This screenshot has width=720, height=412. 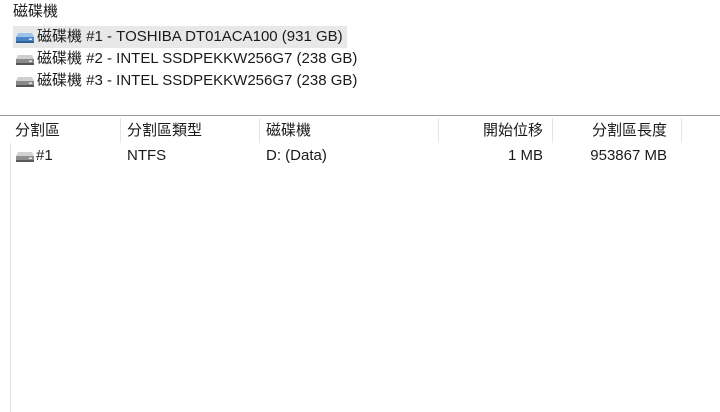 I want to click on cell-start: 1 MB, so click(x=525, y=155).